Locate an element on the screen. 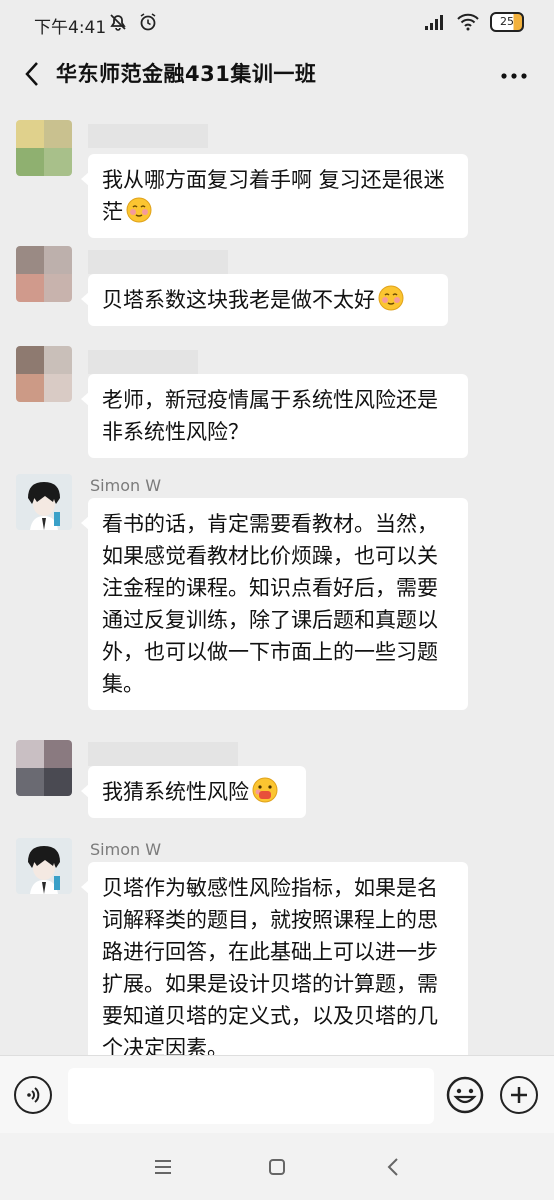  chevron-left-icon is located at coordinates (31, 74).